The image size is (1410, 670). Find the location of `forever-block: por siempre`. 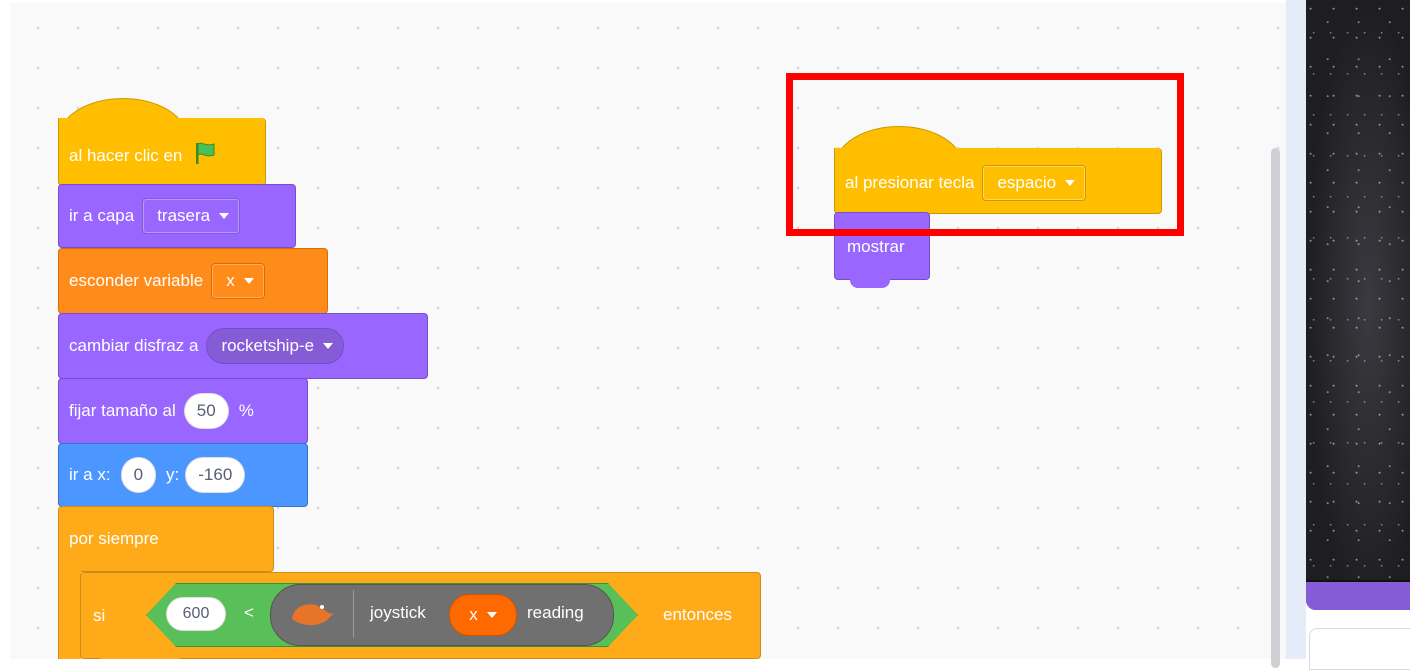

forever-block: por siempre is located at coordinates (166, 539).